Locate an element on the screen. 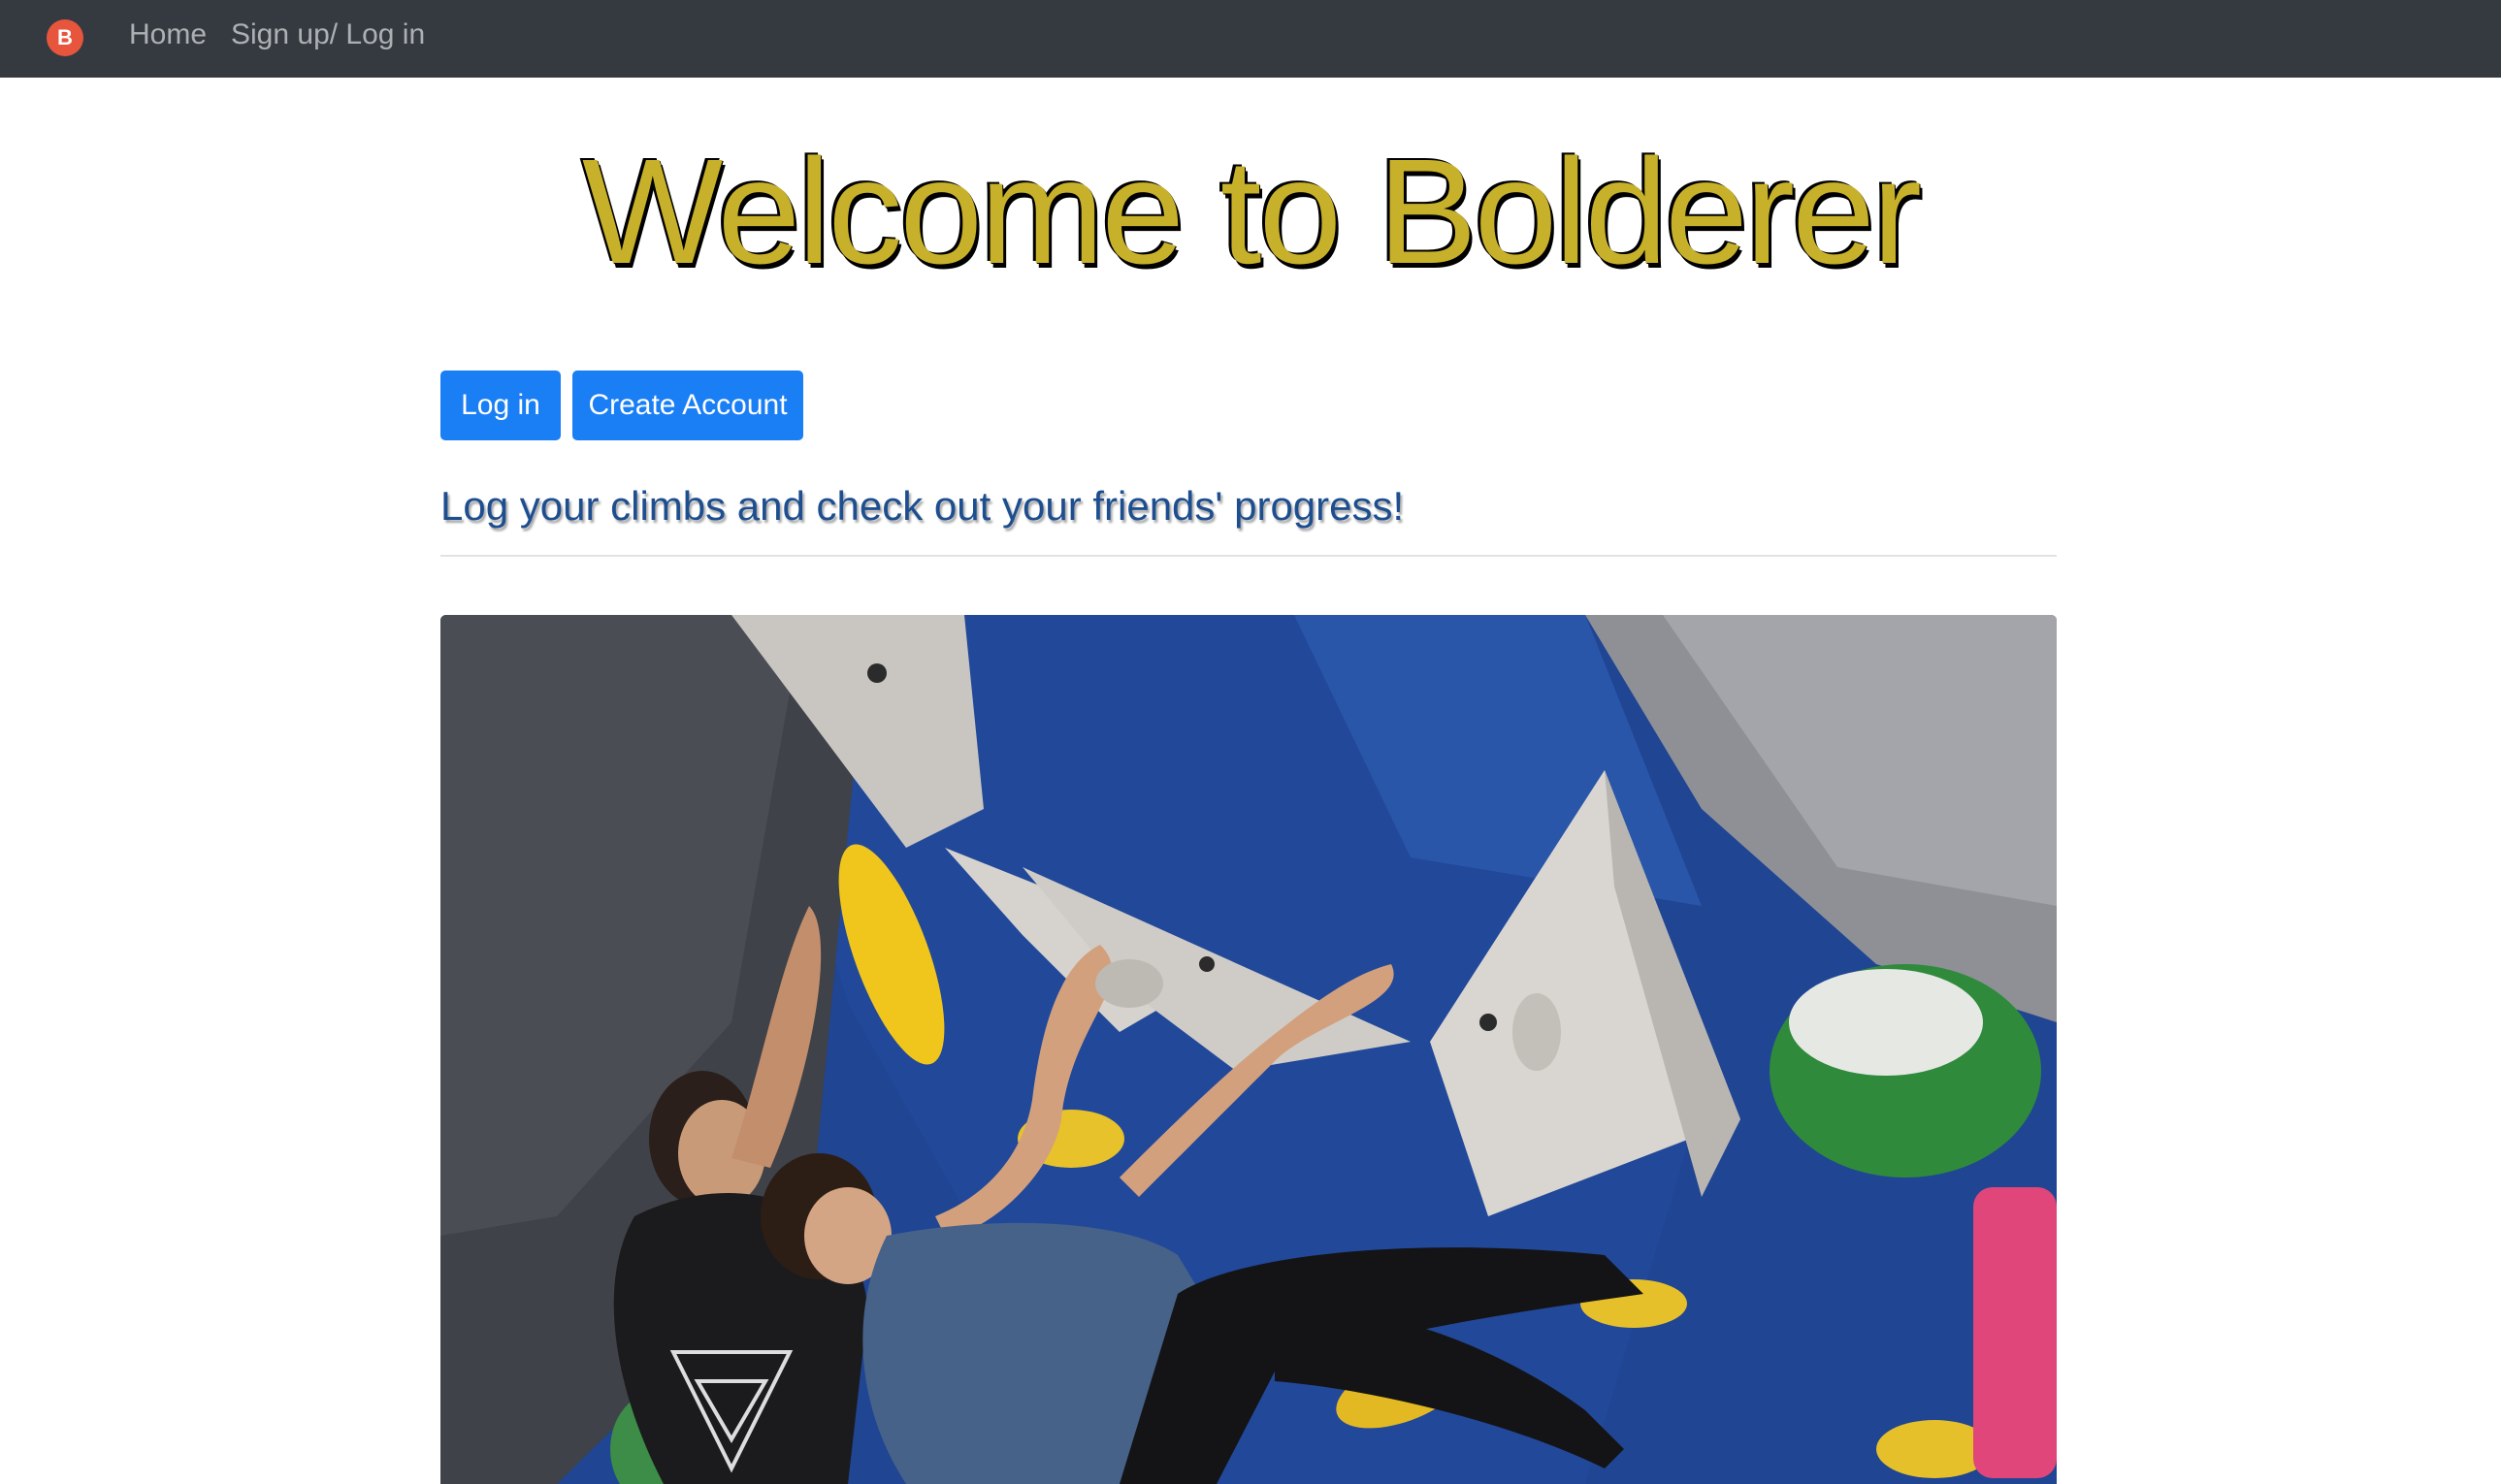 Image resolution: width=2501 pixels, height=1484 pixels. top-navbar: B Home Sign up/ Log in is located at coordinates (1250, 39).